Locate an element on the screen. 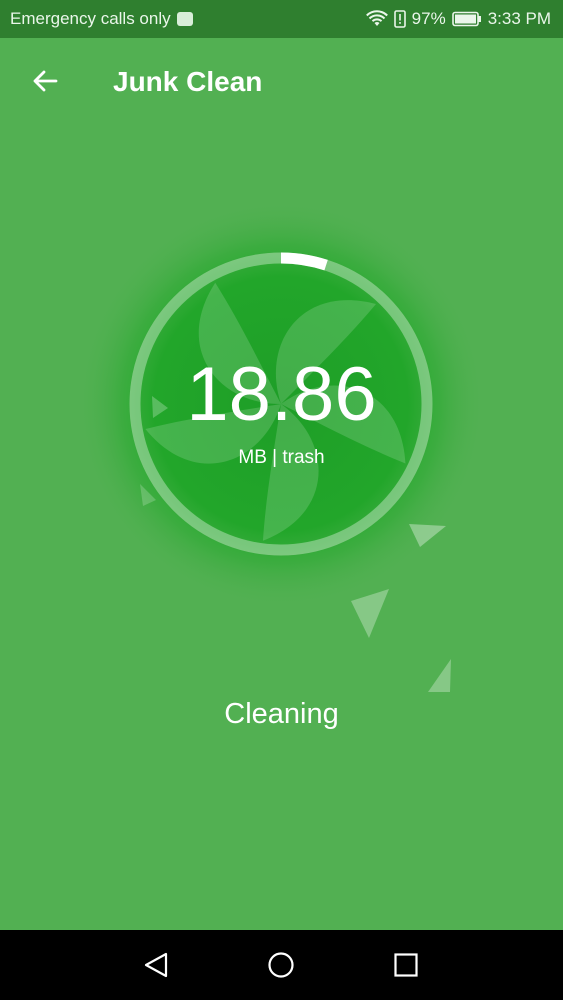  nav-back-button is located at coordinates (156, 965).